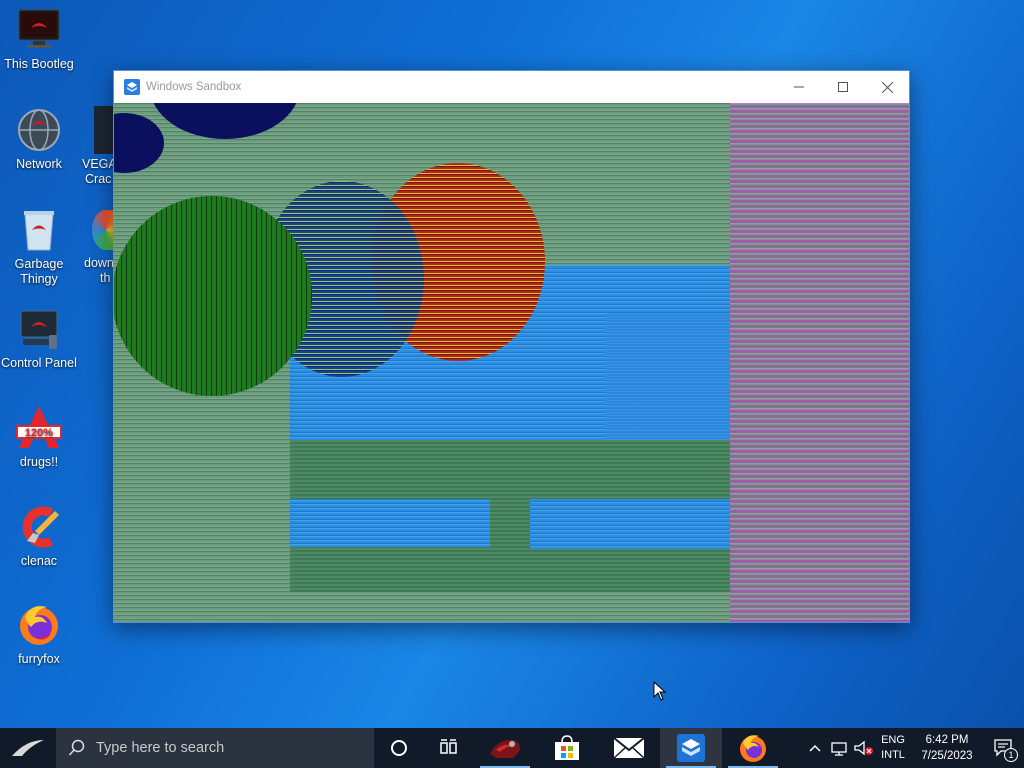 Image resolution: width=1024 pixels, height=768 pixels. What do you see at coordinates (630, 524) in the screenshot?
I see `glitch-blue-bar-right` at bounding box center [630, 524].